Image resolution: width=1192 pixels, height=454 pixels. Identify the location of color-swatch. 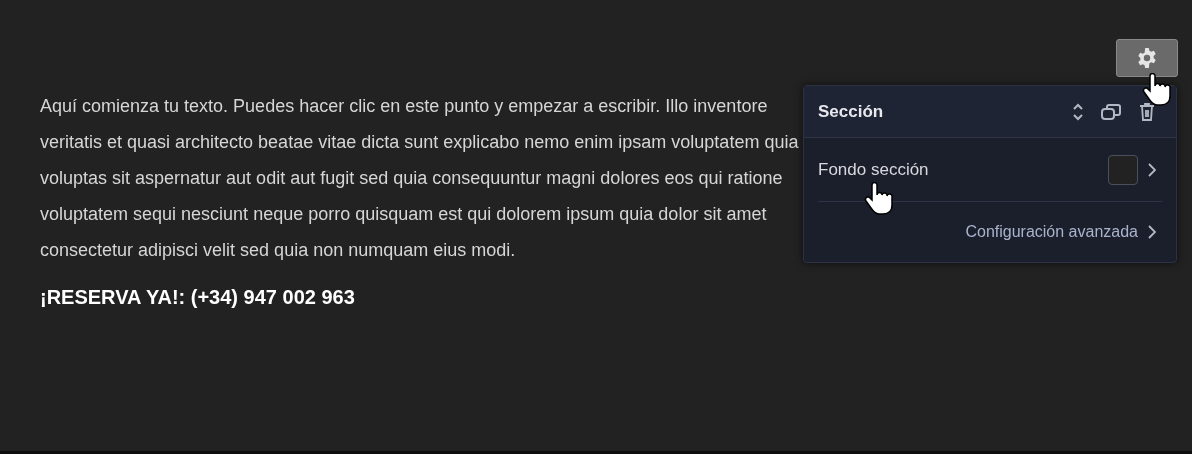
(1123, 169).